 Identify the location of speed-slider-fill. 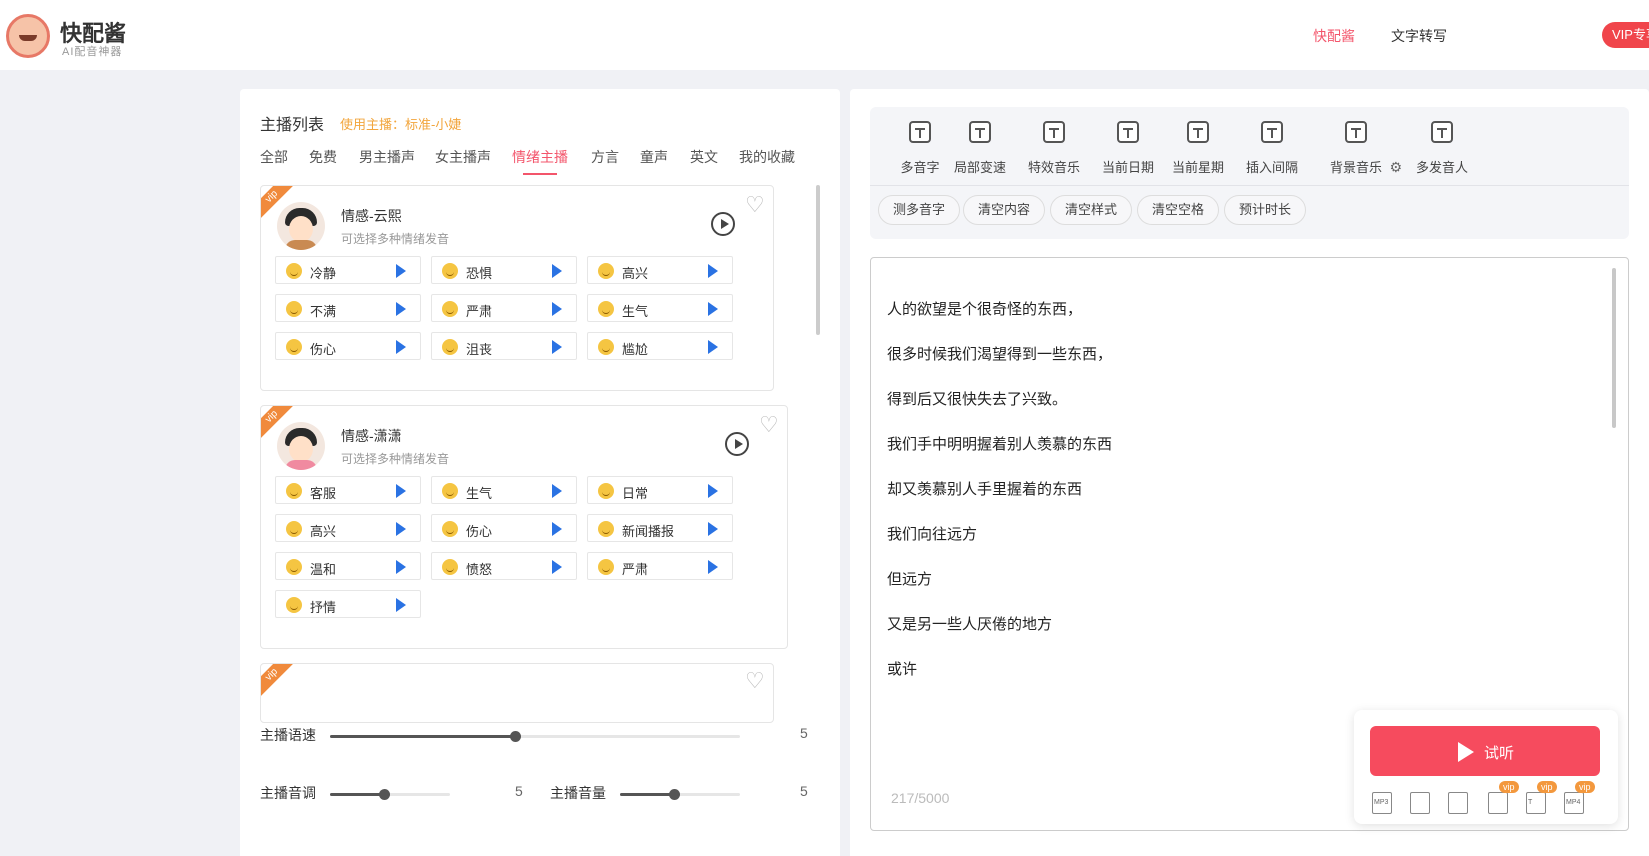
(422, 736).